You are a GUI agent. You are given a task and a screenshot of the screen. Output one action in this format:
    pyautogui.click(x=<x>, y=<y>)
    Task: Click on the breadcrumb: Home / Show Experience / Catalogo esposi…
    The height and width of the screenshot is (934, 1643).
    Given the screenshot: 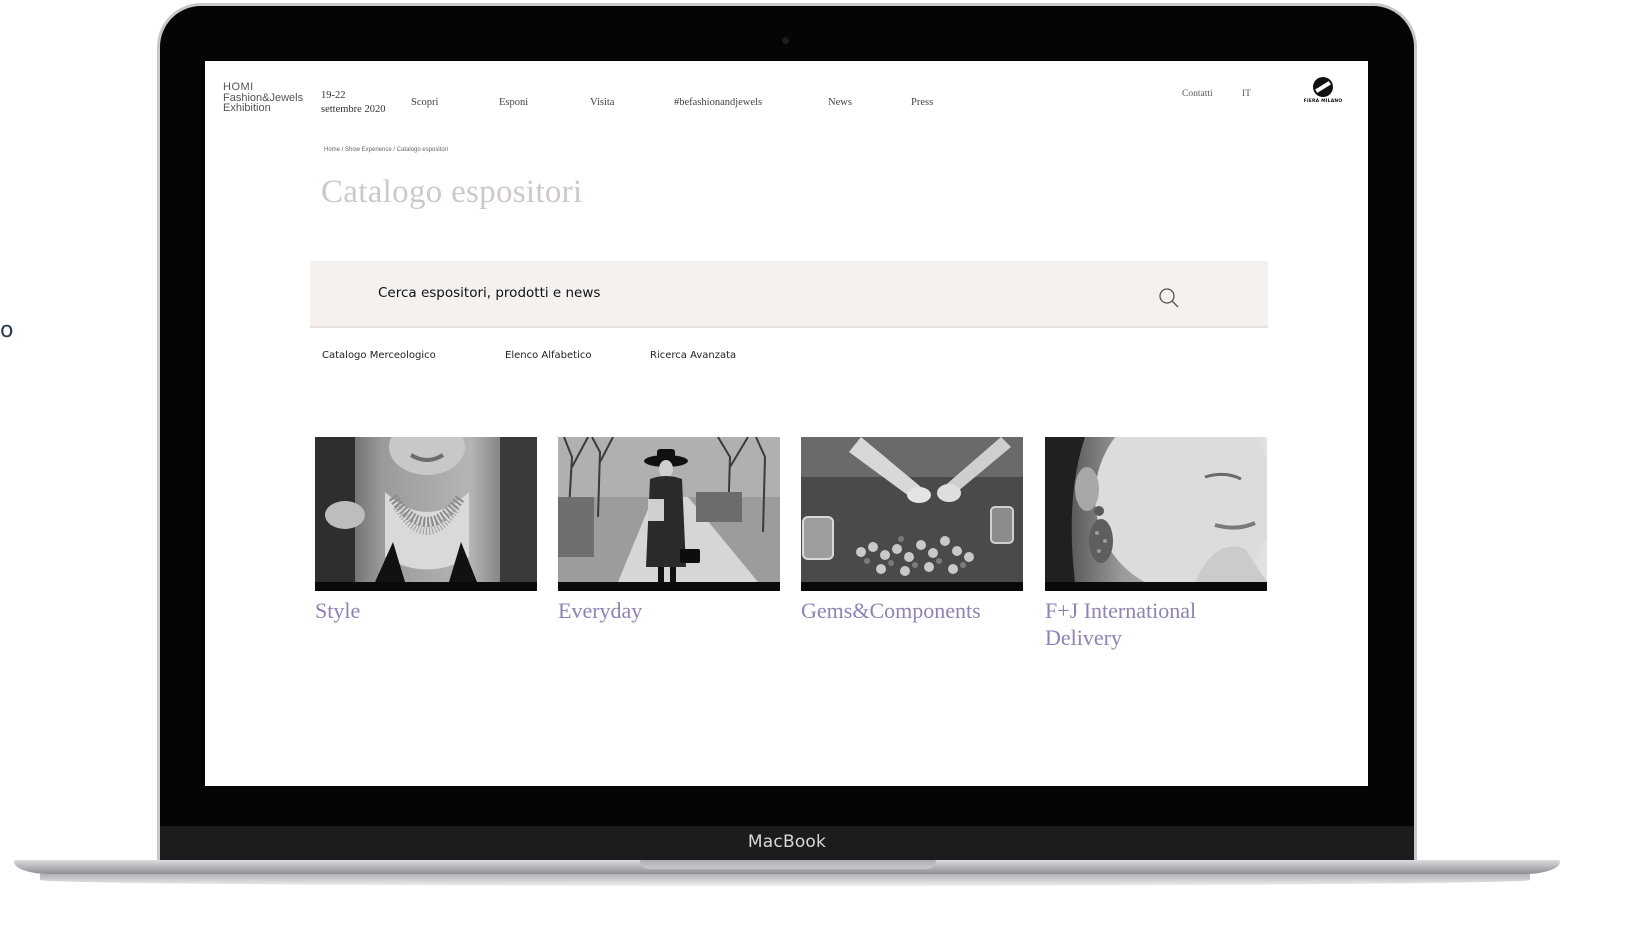 What is the action you would take?
    pyautogui.click(x=386, y=150)
    